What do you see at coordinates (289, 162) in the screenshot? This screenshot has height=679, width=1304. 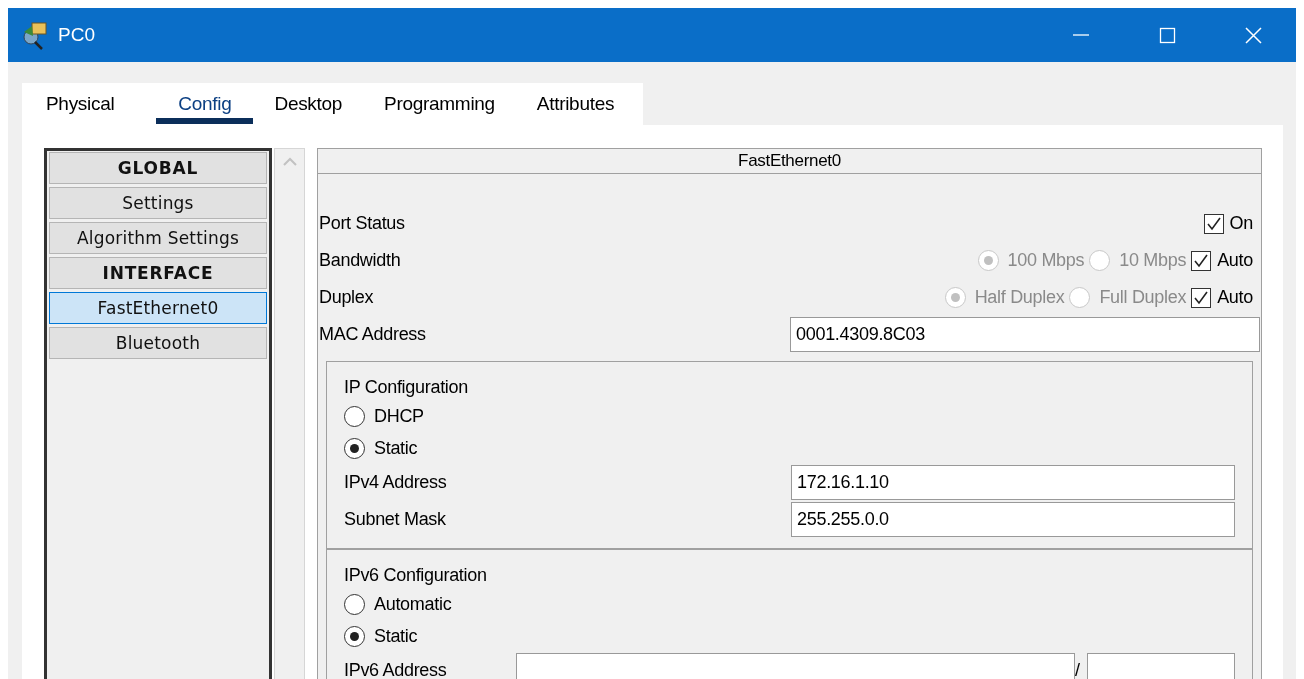 I see `scroll-up-icon` at bounding box center [289, 162].